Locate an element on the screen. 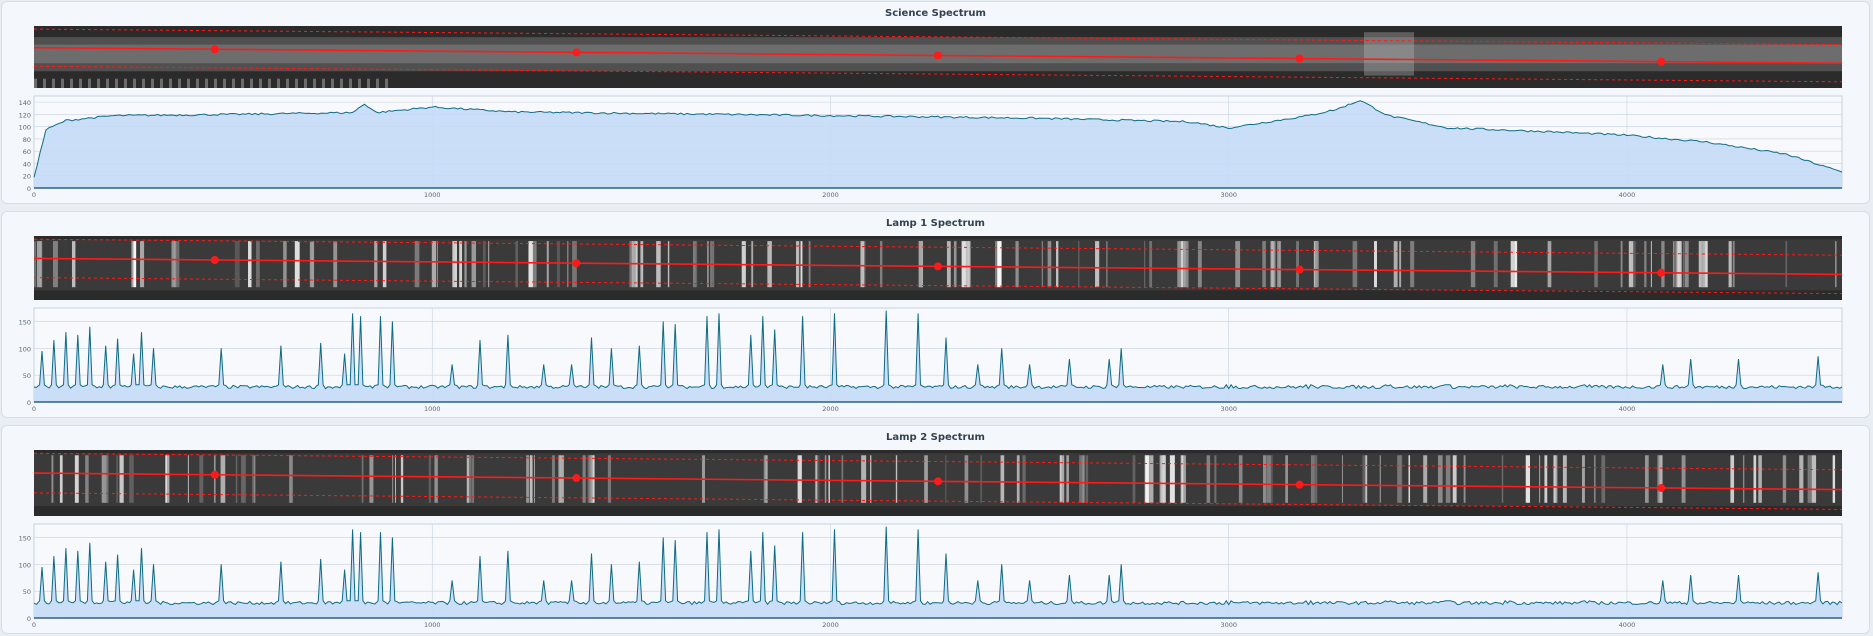  y-tick-label: 140 is located at coordinates (25, 103).